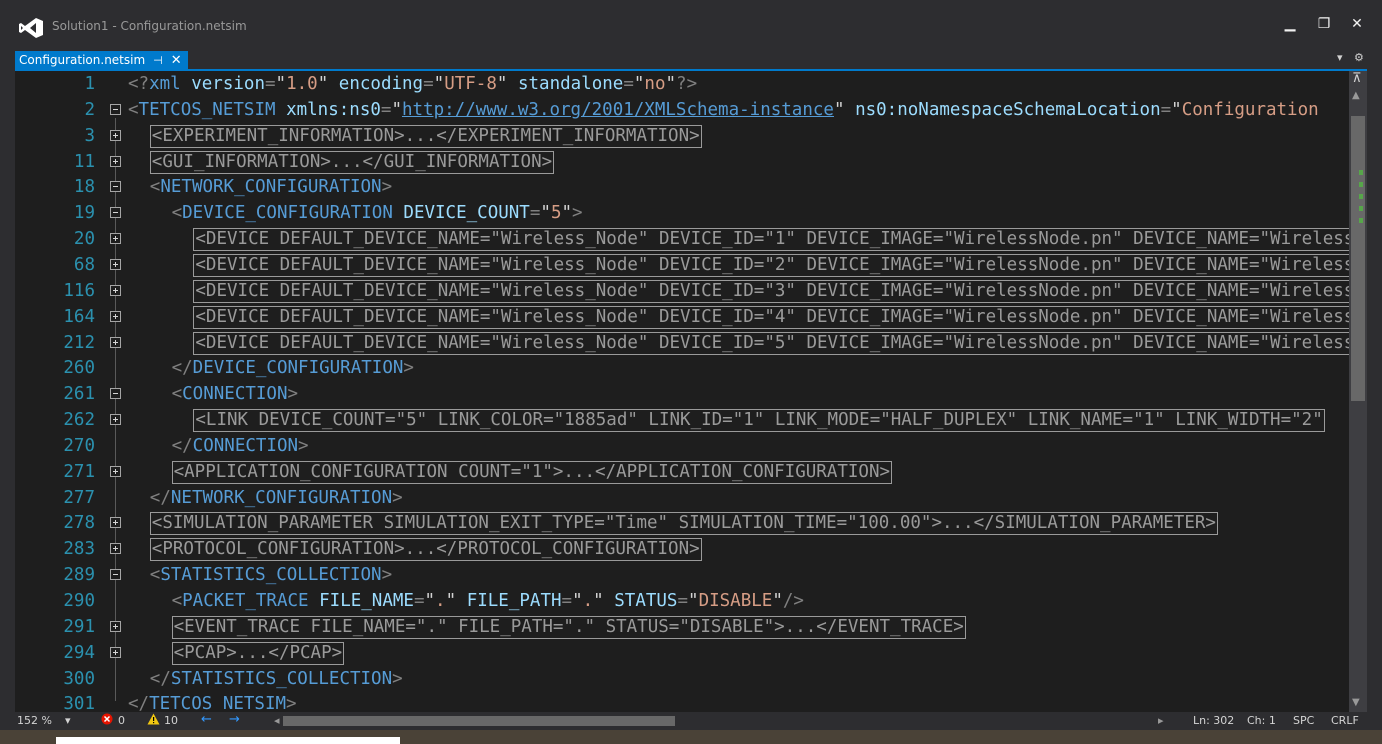 This screenshot has width=1382, height=744. What do you see at coordinates (1161, 720) in the screenshot?
I see `scroll-right-arrow-icon: ▸` at bounding box center [1161, 720].